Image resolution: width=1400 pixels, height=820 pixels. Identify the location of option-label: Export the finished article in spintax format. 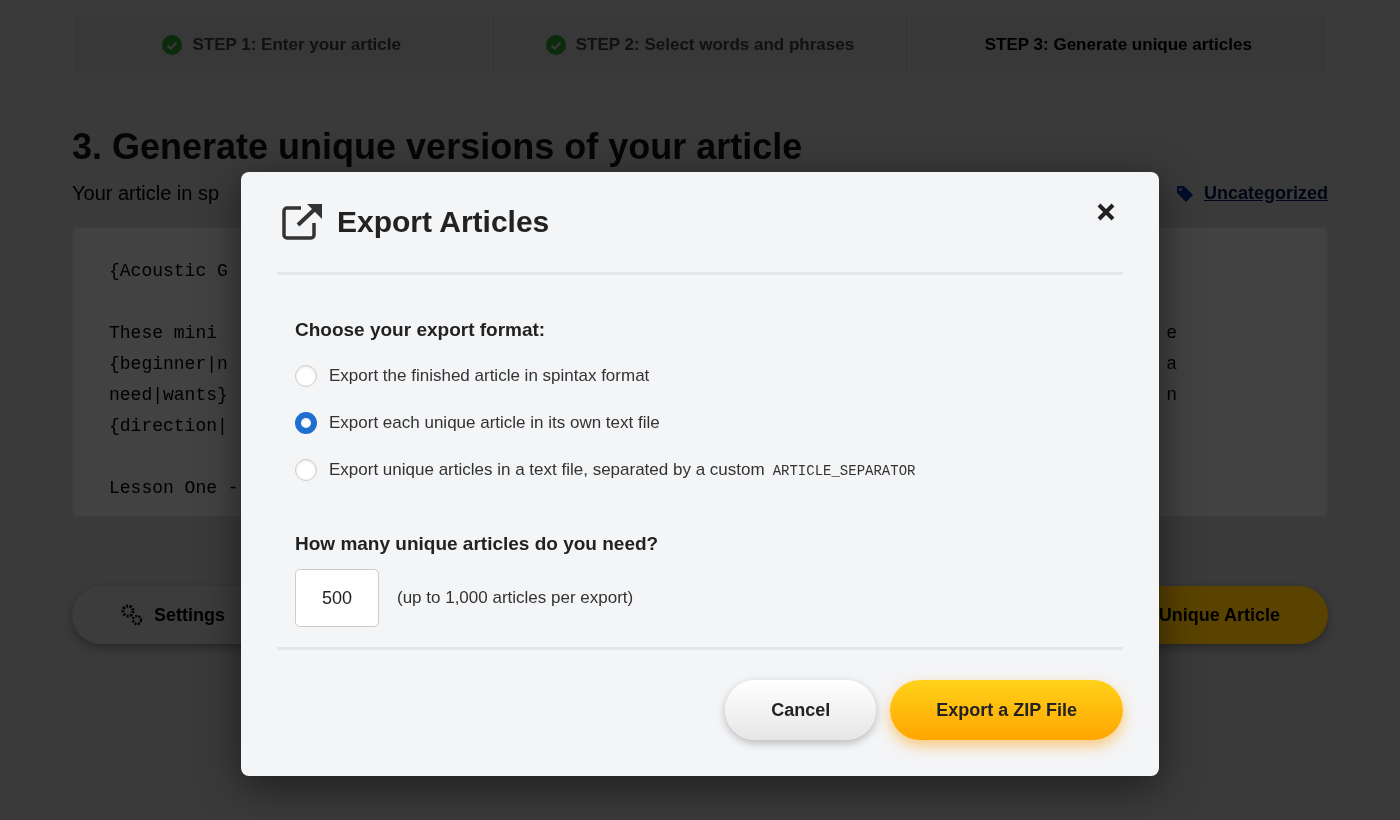
(489, 376).